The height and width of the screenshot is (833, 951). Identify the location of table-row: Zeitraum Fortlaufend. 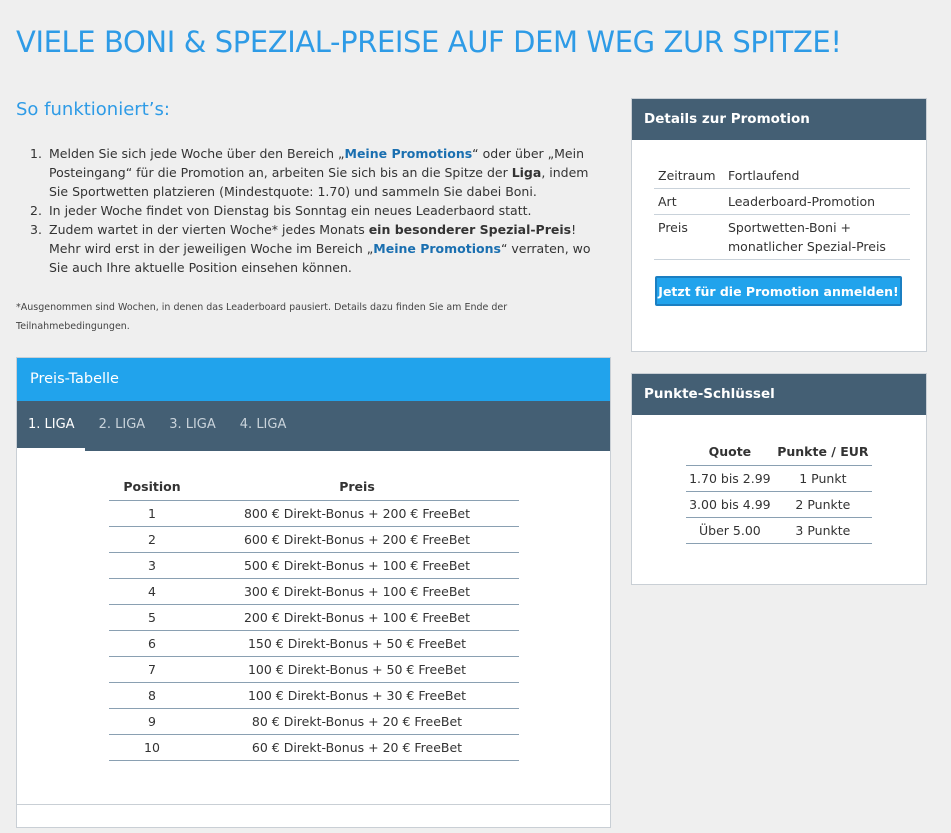
(782, 176).